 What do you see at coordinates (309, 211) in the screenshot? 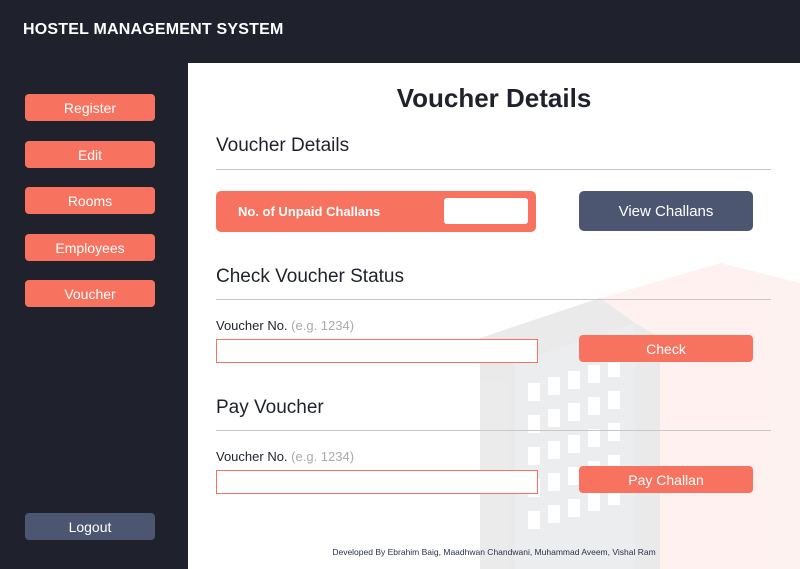
I see `unpaid-challans-label: No. of Unpaid Challans` at bounding box center [309, 211].